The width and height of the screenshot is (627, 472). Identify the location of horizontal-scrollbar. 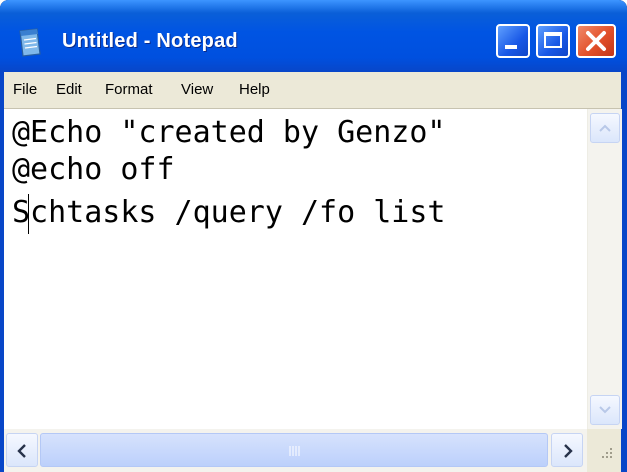
(295, 450).